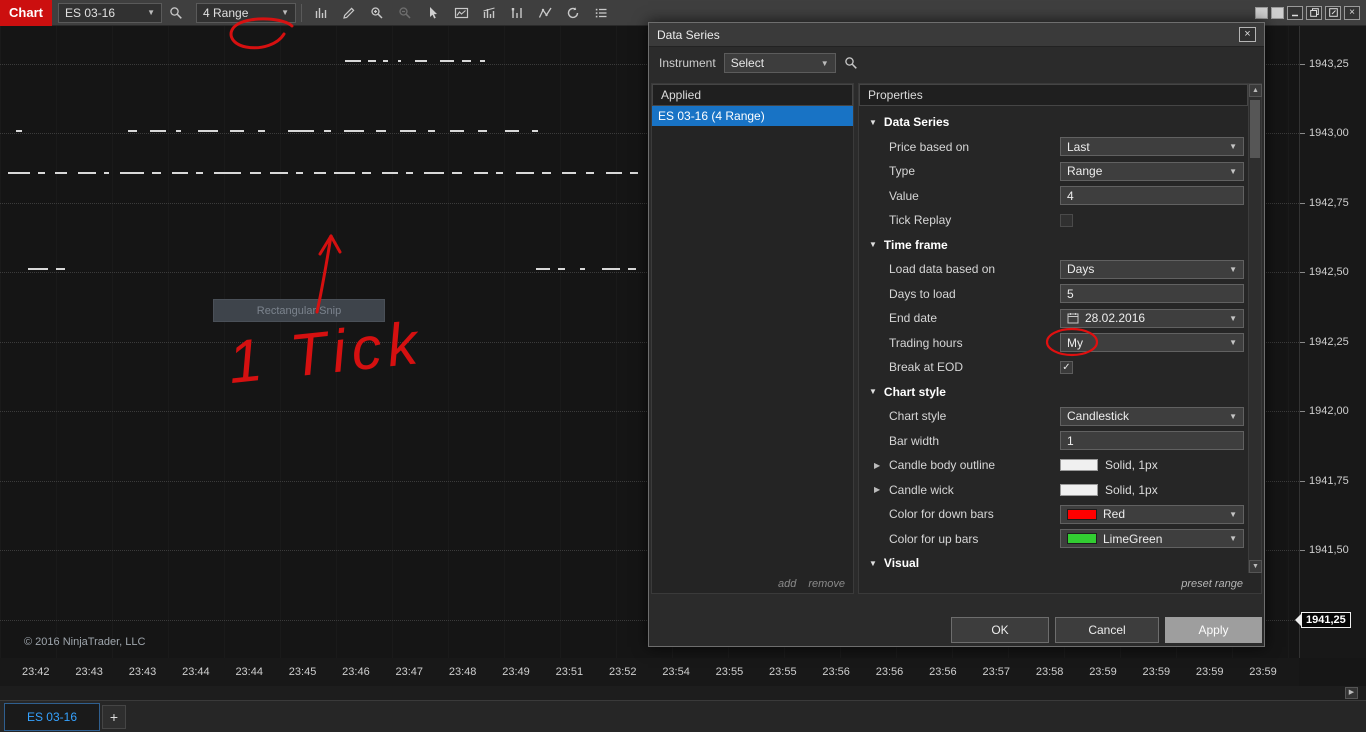  Describe the element at coordinates (1107, 630) in the screenshot. I see `cancel-button: Cancel` at that location.